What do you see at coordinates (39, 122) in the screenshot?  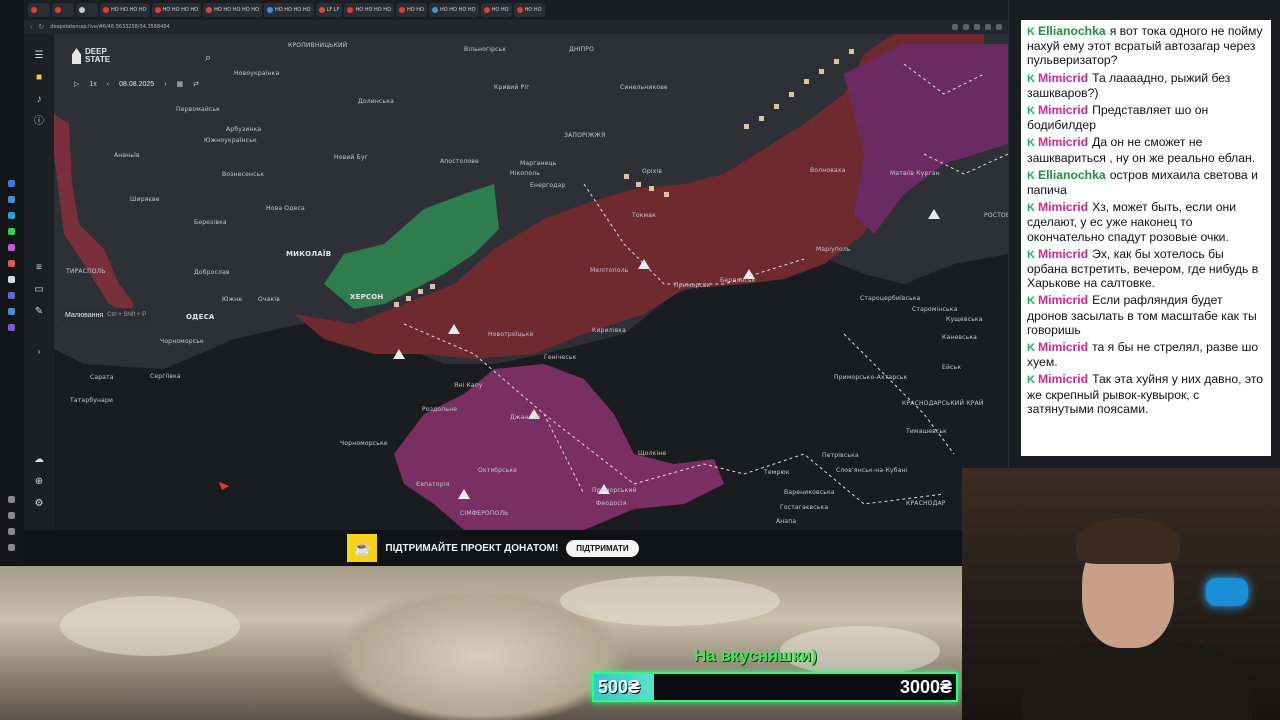 I see `info-icon: ⓘ` at bounding box center [39, 122].